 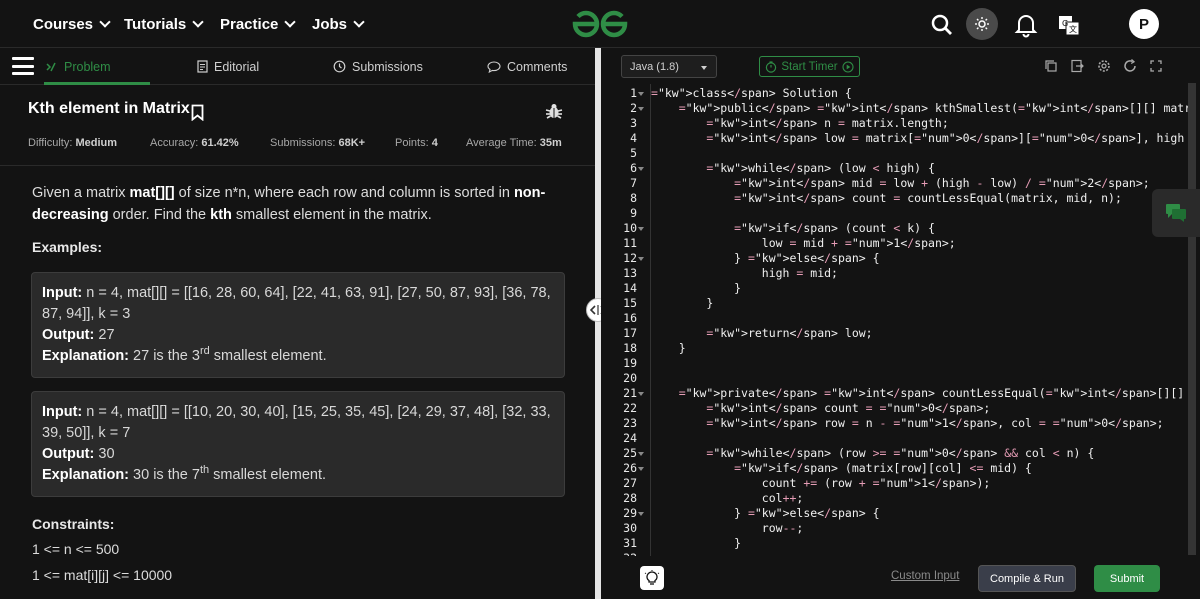 I want to click on line-number: 29, so click(x=630, y=513).